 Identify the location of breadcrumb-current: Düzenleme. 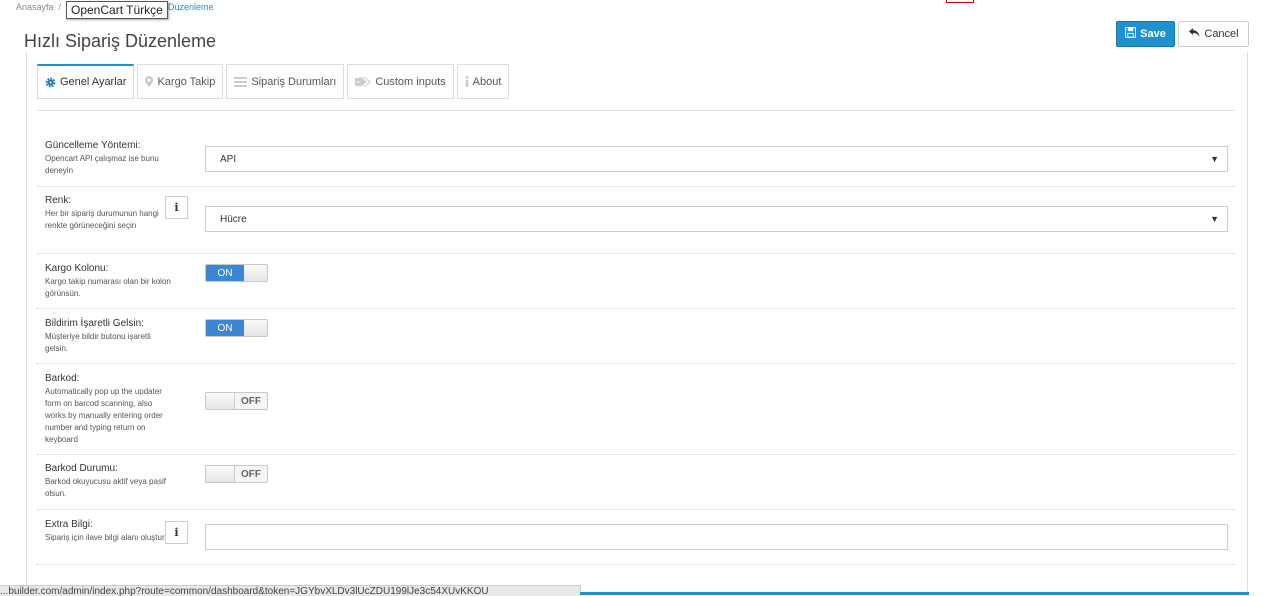
(191, 7).